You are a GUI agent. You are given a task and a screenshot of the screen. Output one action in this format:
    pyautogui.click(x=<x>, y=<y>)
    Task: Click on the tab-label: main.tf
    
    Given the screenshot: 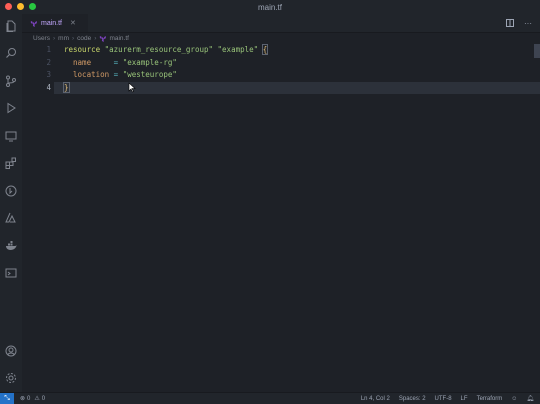 What is the action you would take?
    pyautogui.click(x=52, y=23)
    